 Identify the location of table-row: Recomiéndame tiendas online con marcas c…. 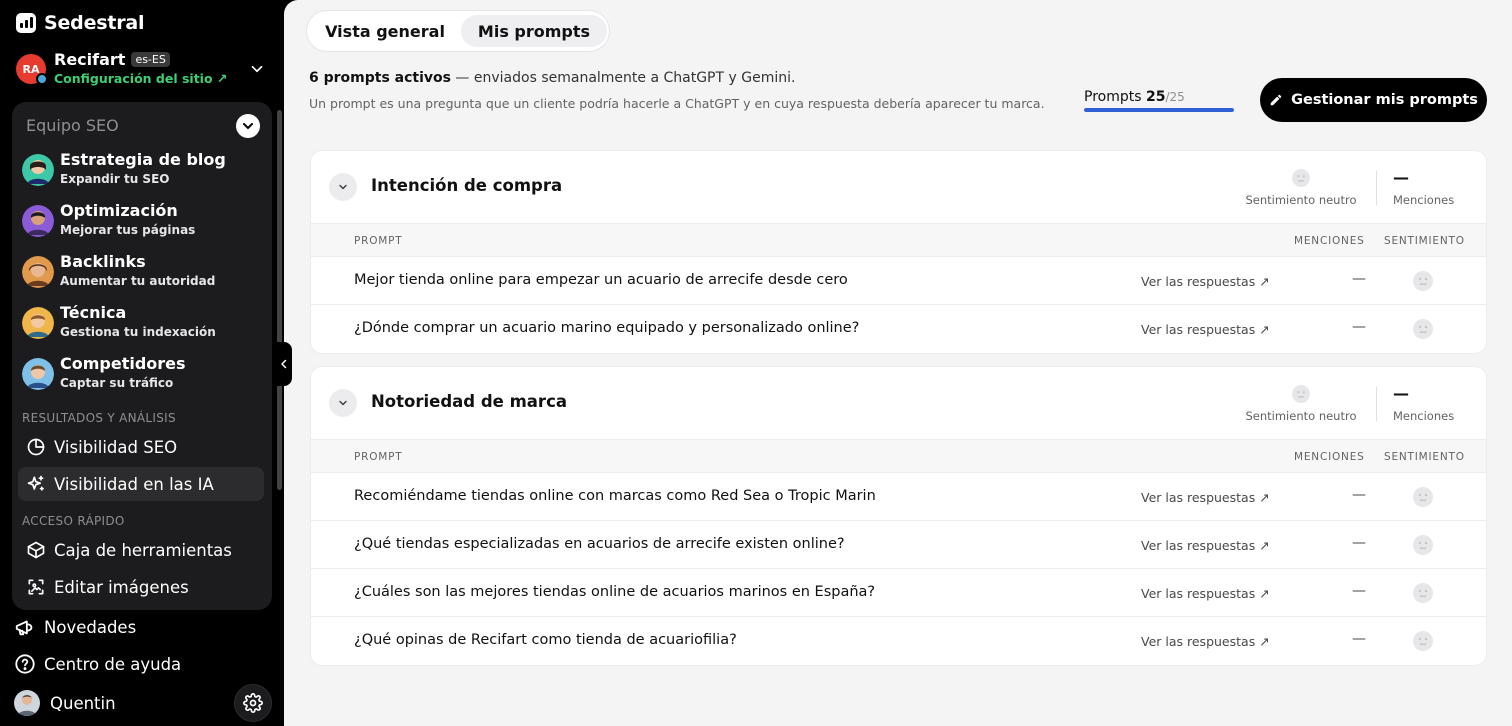
(898, 497).